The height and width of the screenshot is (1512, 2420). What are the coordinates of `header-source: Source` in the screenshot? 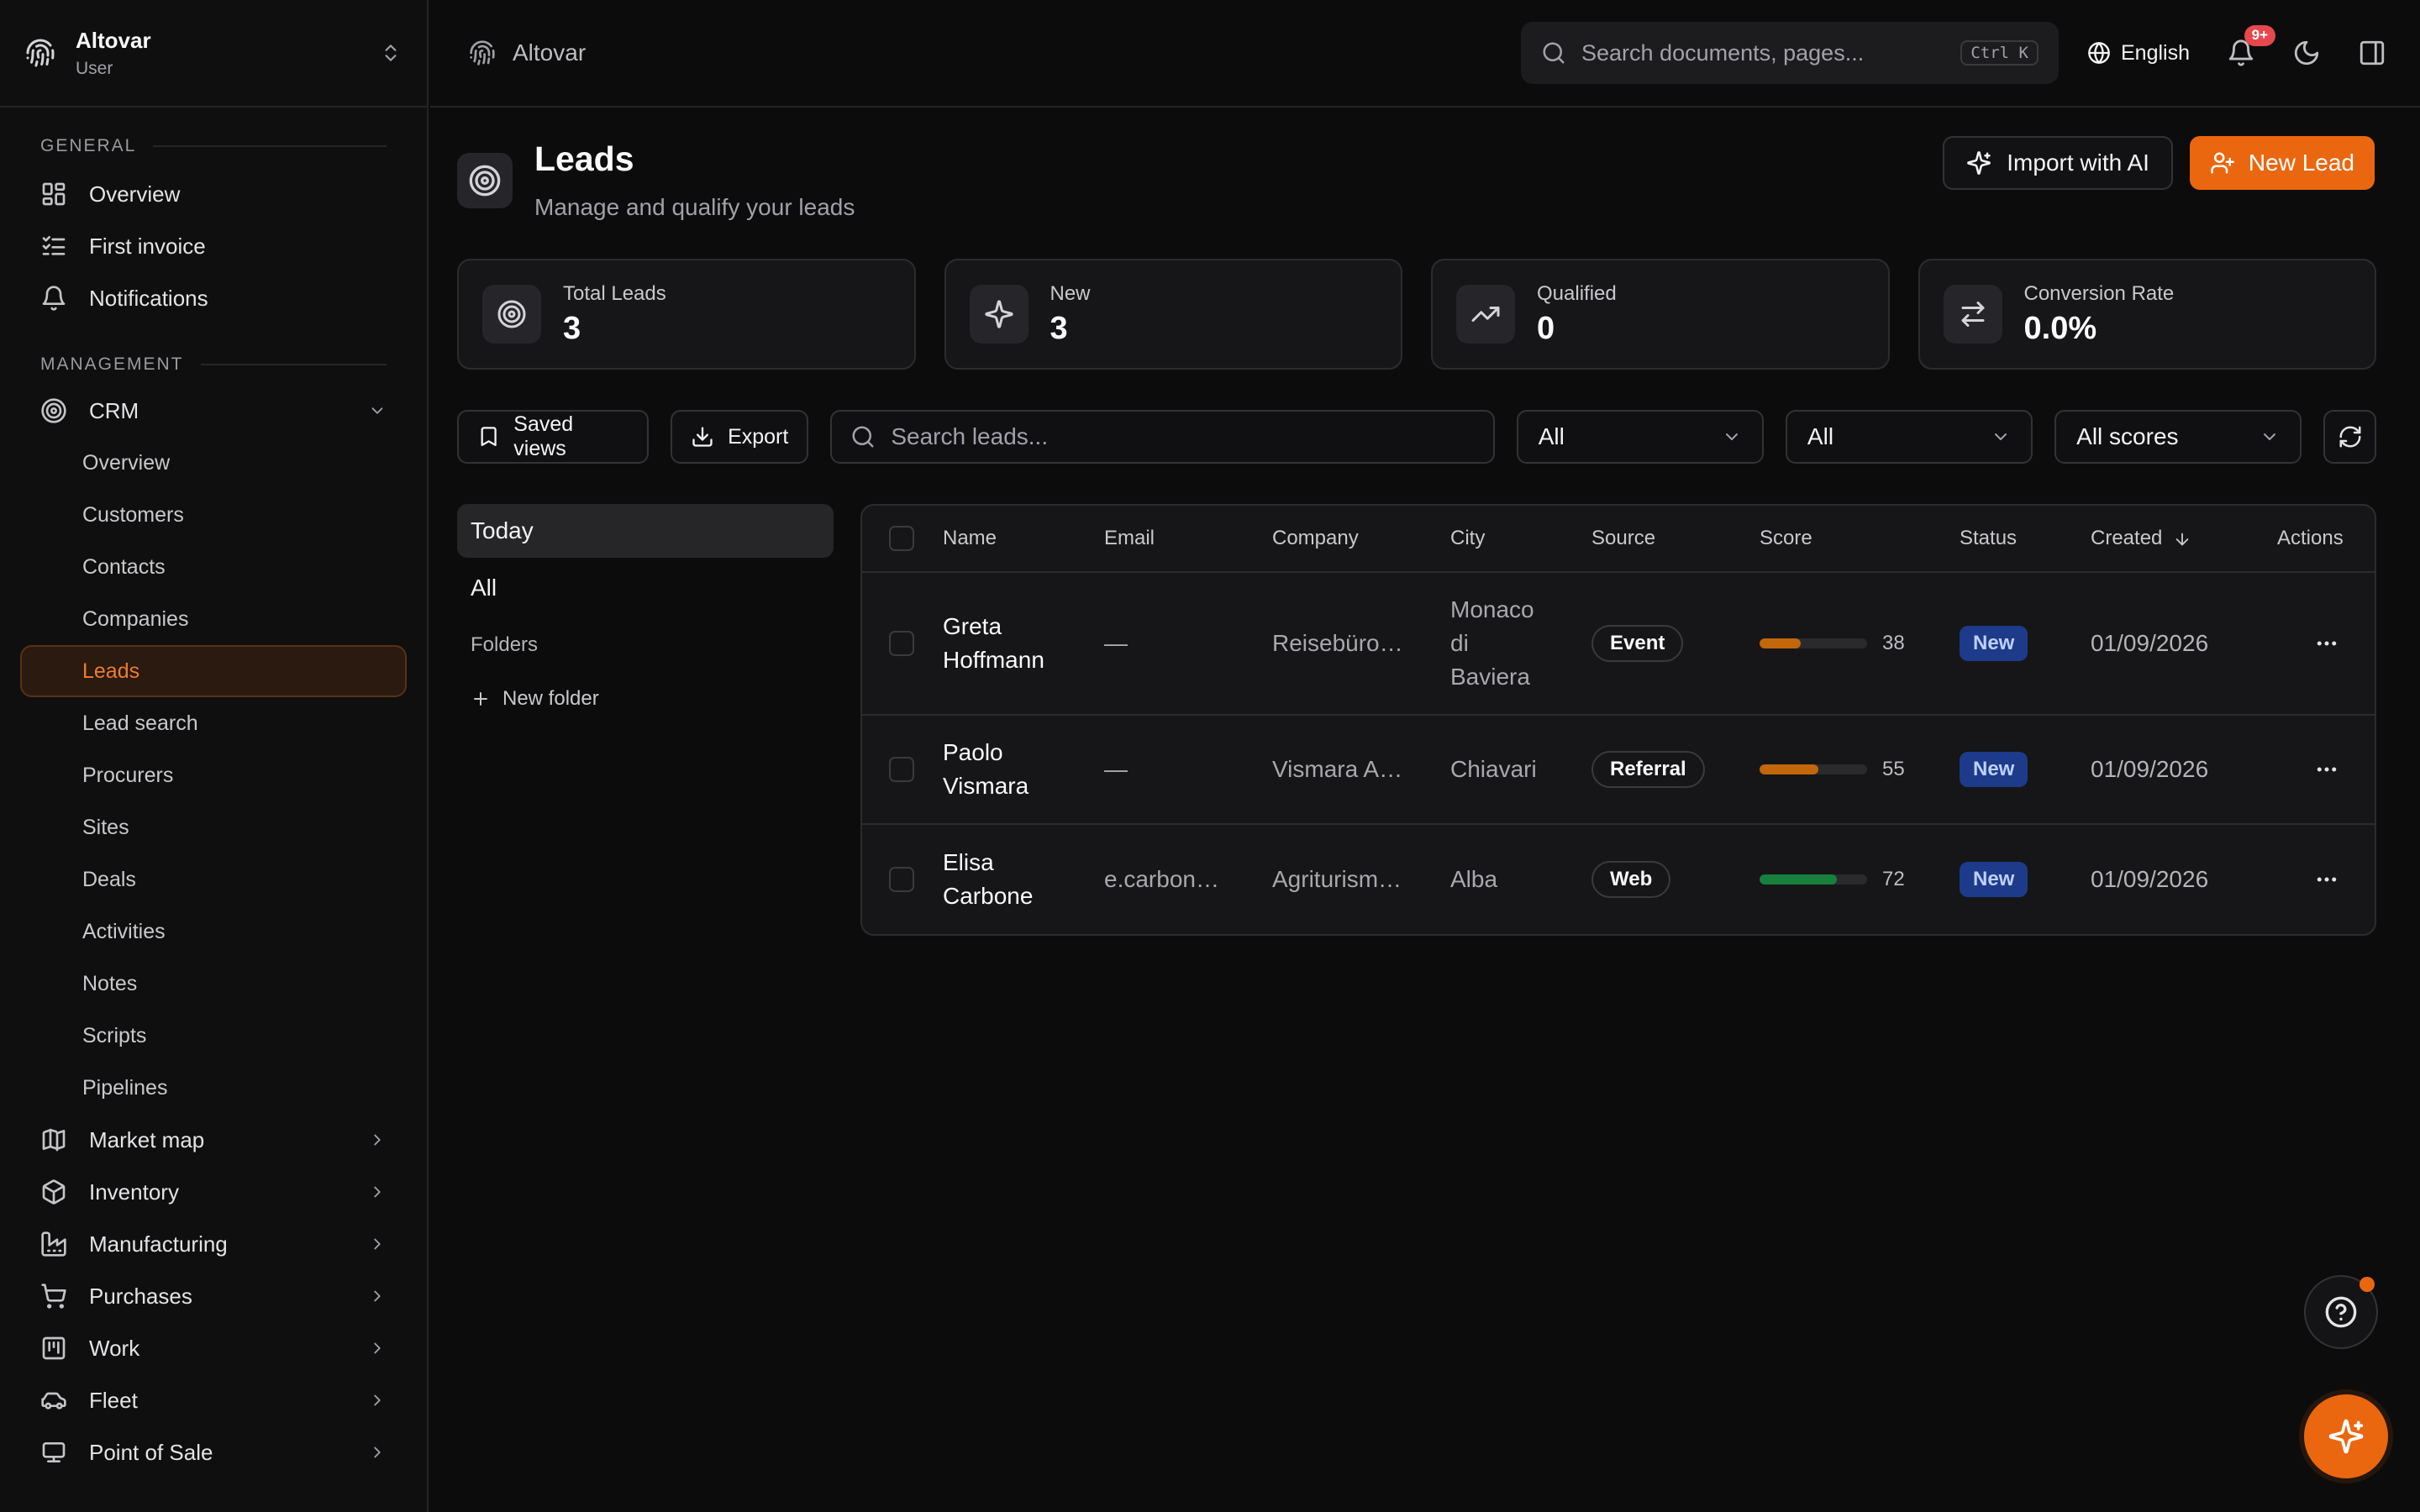 It's located at (1676, 538).